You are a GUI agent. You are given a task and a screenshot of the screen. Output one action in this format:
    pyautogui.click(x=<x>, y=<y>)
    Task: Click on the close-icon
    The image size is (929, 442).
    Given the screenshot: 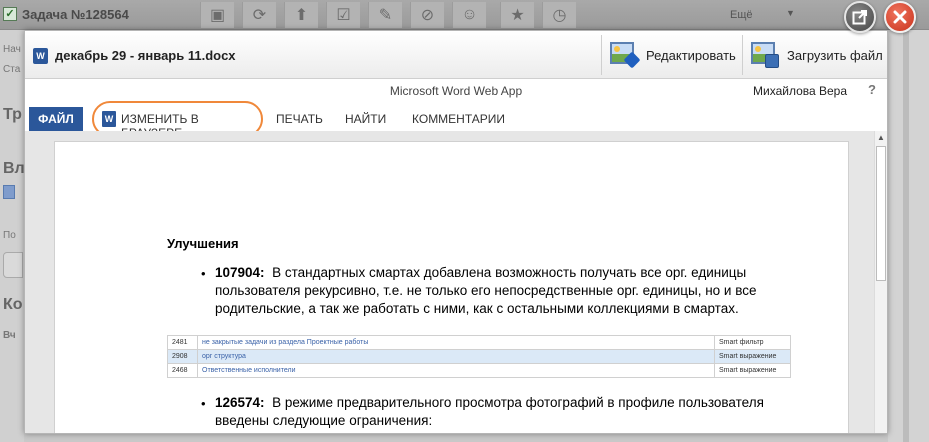 What is the action you would take?
    pyautogui.click(x=900, y=17)
    